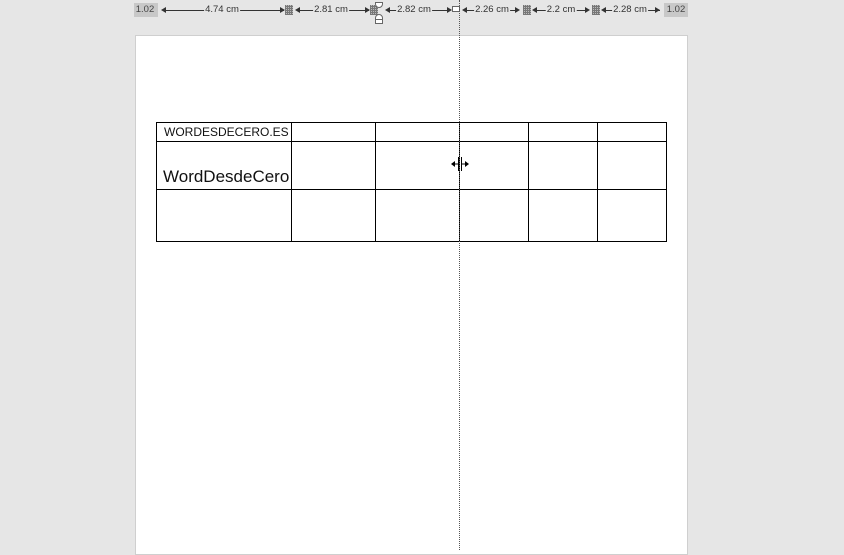 The image size is (844, 555). I want to click on column-resize-cursor-icon, so click(460, 164).